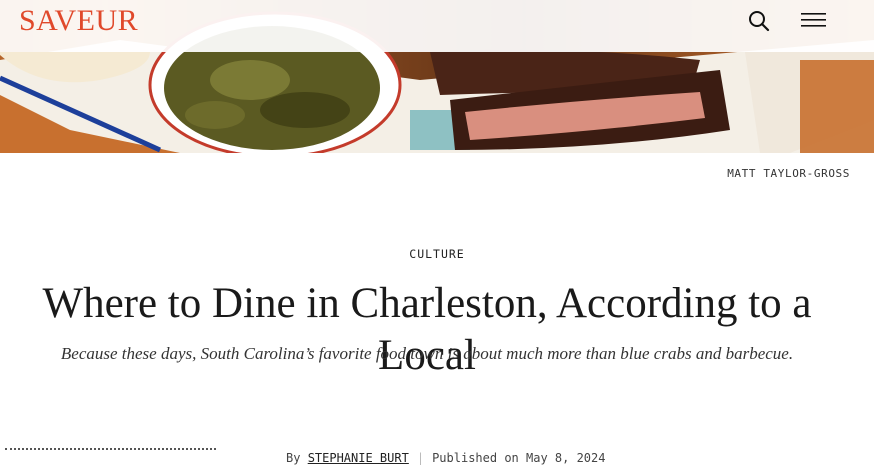 This screenshot has width=874, height=465. I want to click on hamburger-menu-icon, so click(813, 20).